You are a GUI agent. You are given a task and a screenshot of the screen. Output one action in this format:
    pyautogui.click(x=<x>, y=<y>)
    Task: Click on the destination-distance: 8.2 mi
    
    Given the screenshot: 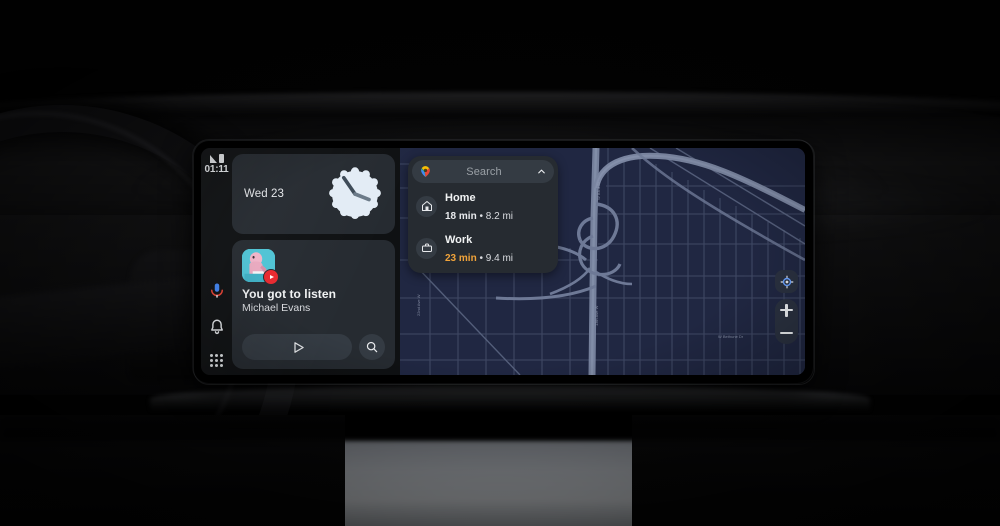 What is the action you would take?
    pyautogui.click(x=499, y=216)
    